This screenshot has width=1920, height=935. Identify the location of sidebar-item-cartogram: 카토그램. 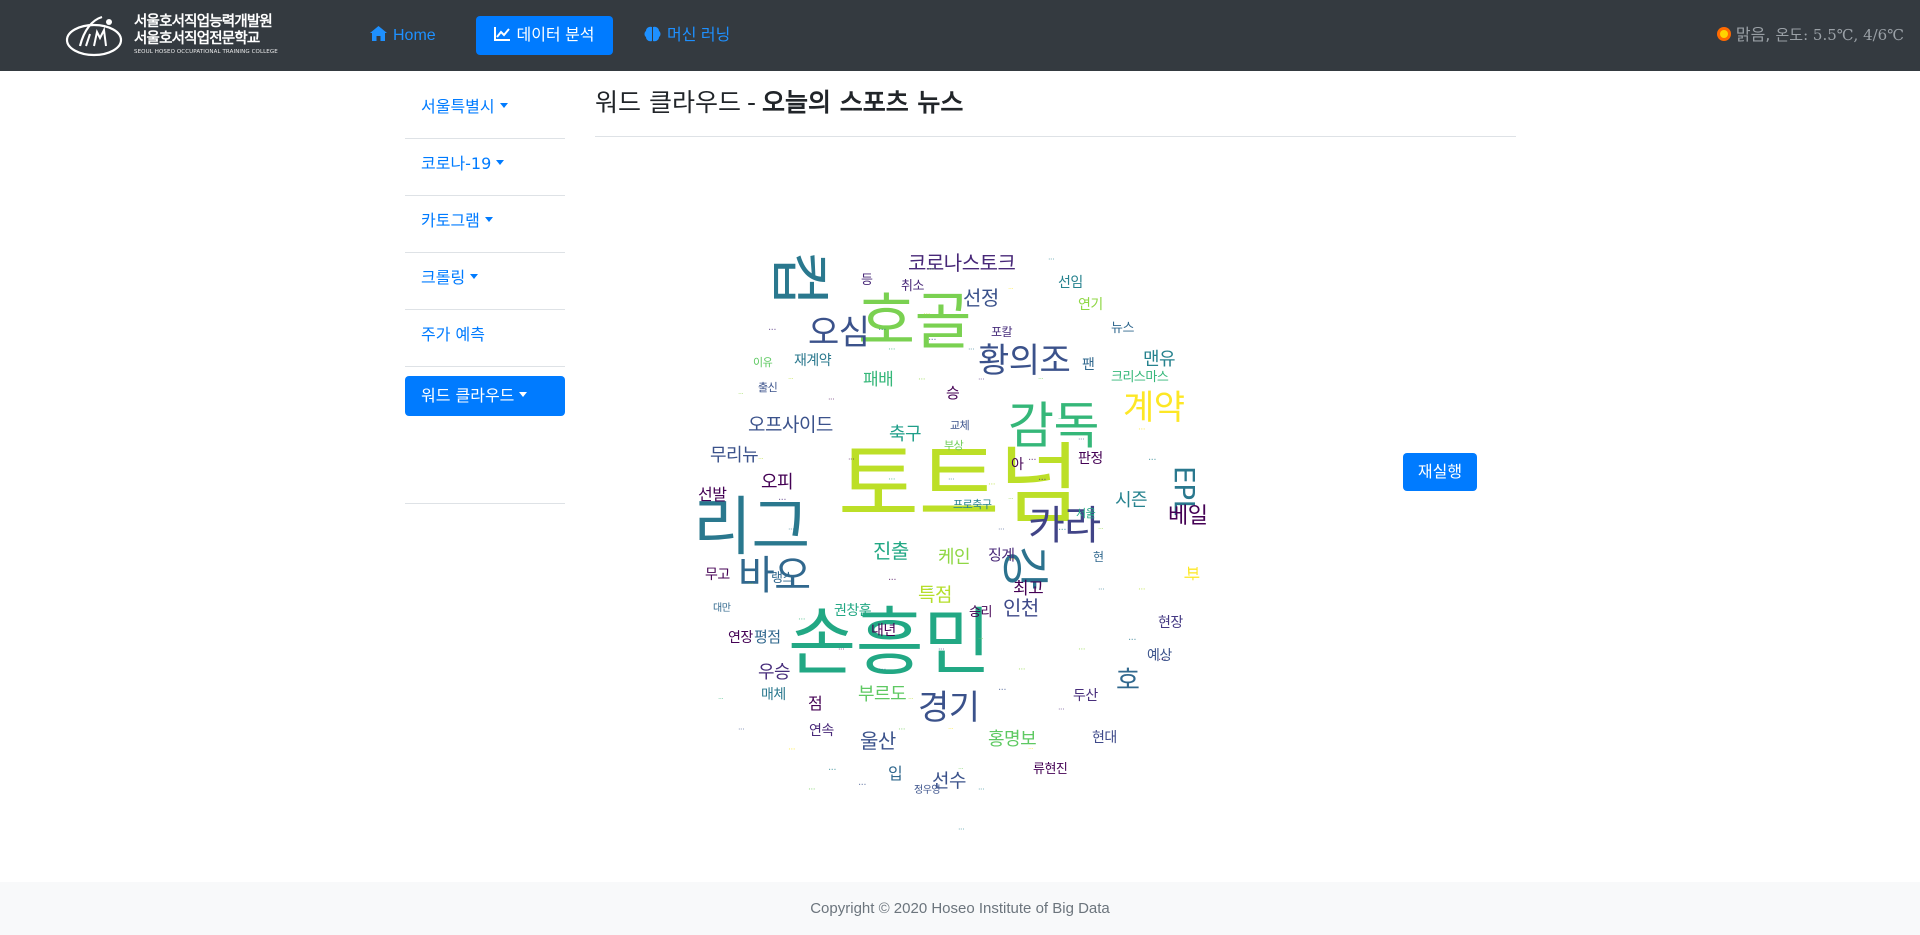
(485, 224).